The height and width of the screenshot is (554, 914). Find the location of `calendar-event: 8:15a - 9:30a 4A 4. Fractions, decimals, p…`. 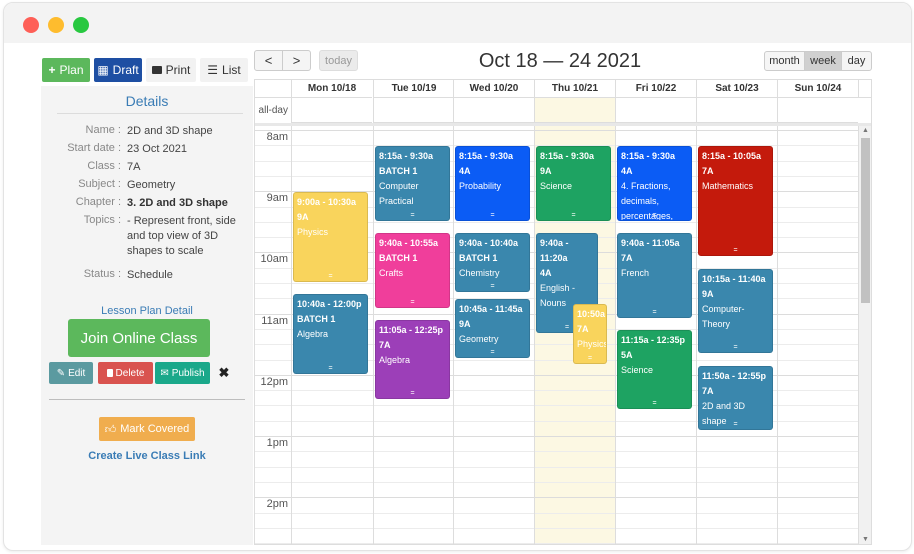

calendar-event: 8:15a - 9:30a 4A 4. Fractions, decimals, p… is located at coordinates (654, 183).